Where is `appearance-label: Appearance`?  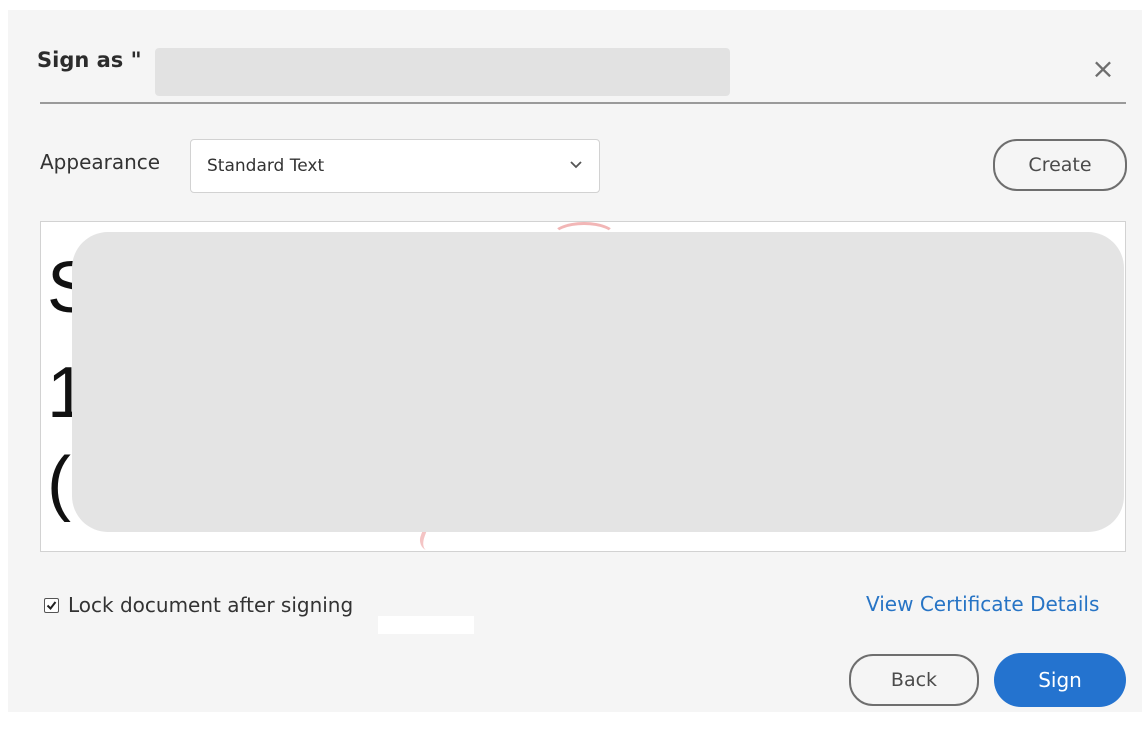 appearance-label: Appearance is located at coordinates (100, 162).